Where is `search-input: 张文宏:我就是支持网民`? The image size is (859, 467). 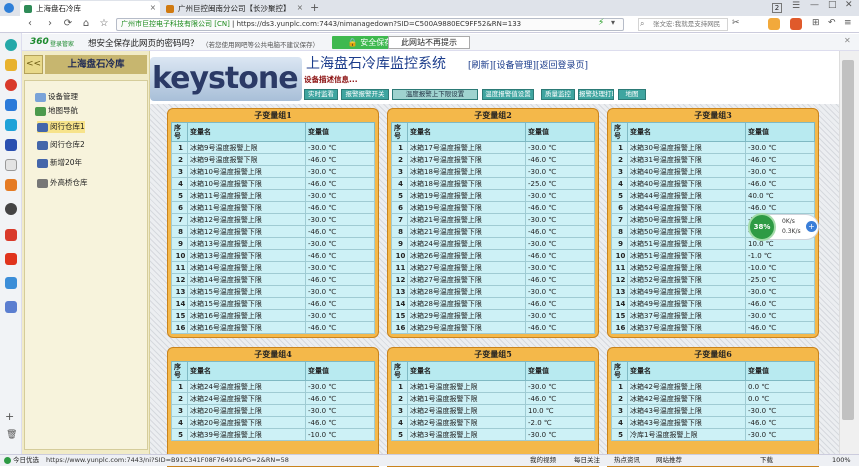
search-input: 张文宏:我就是支持网民 is located at coordinates (683, 24).